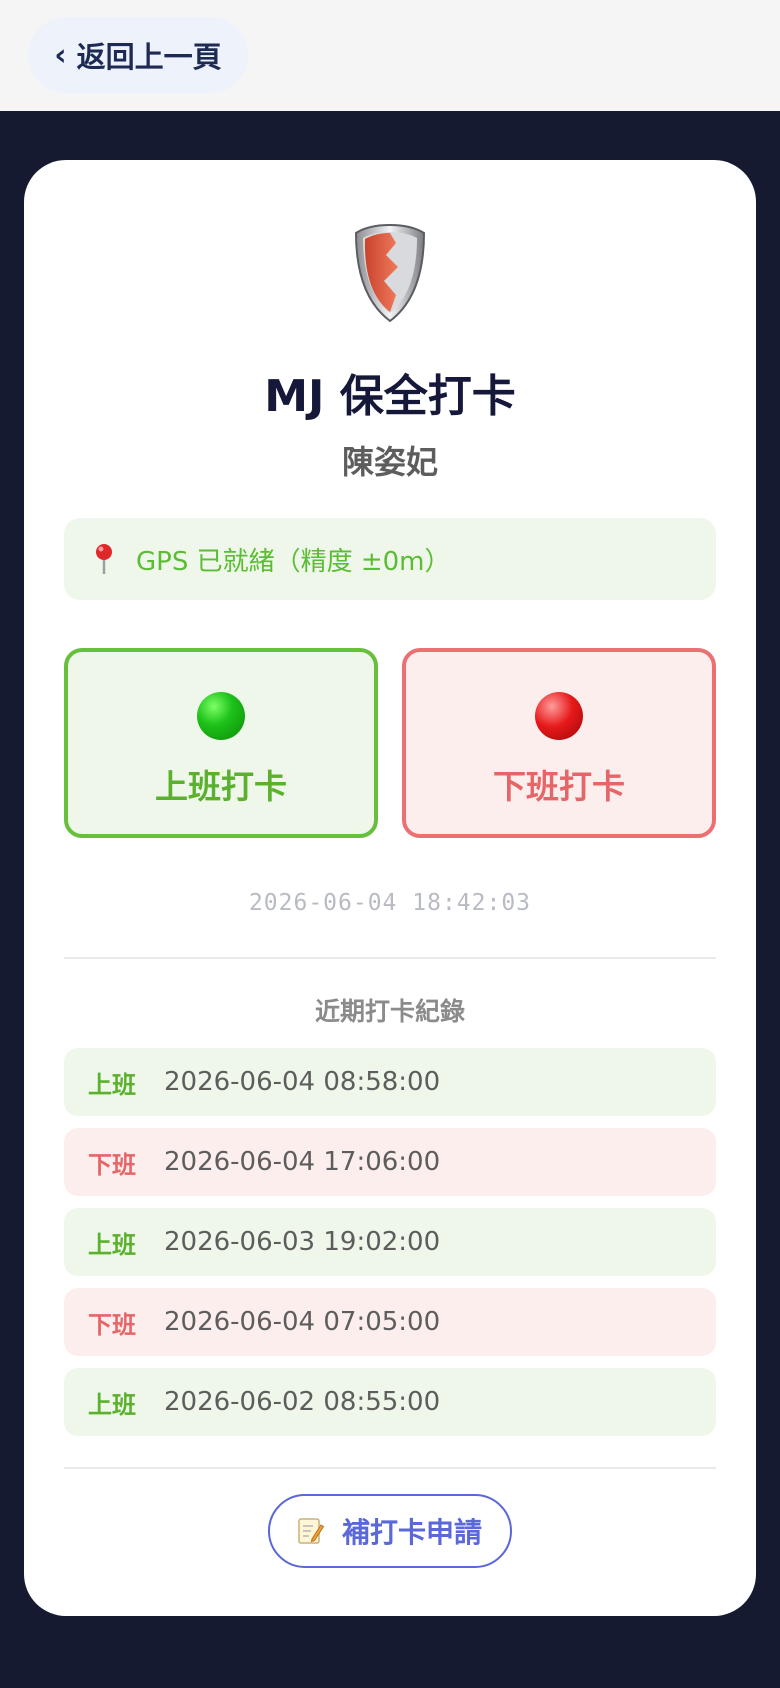 This screenshot has height=1688, width=780. Describe the element at coordinates (559, 716) in the screenshot. I see `red-circle-icon` at that location.